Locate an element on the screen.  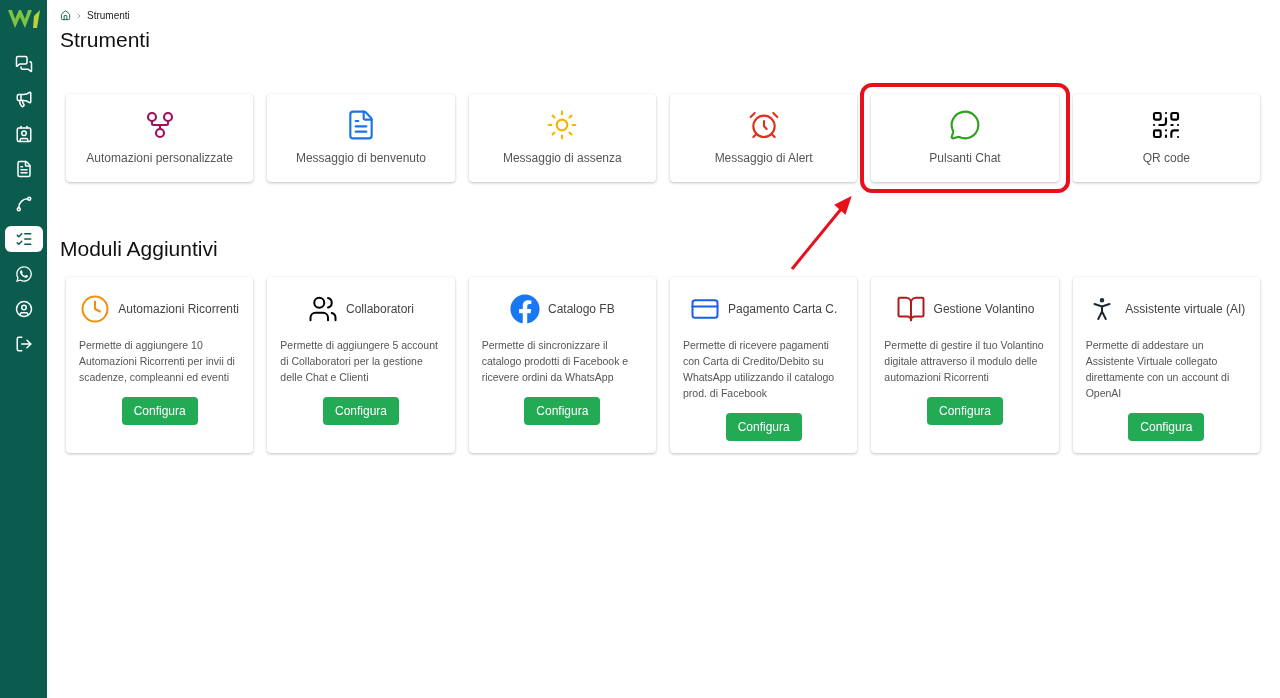
chevron-icon is located at coordinates (79, 15).